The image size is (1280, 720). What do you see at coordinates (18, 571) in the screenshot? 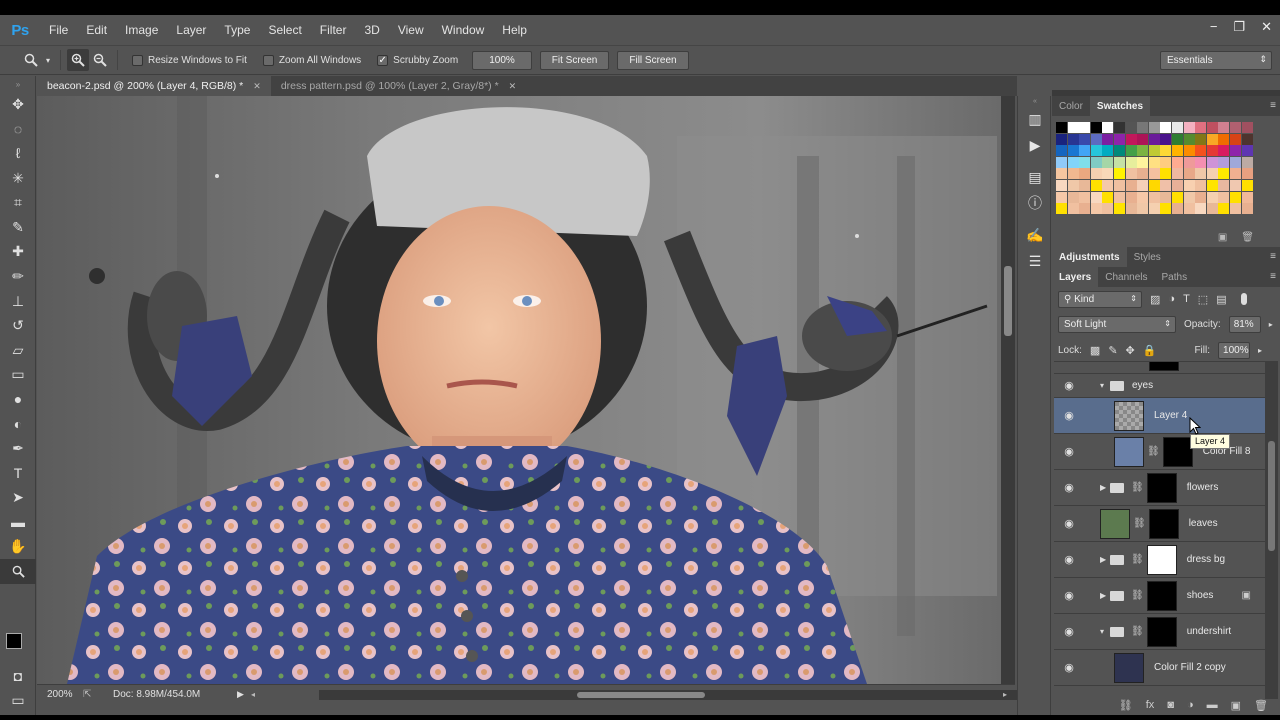
I see `zoom-tool-icon` at bounding box center [18, 571].